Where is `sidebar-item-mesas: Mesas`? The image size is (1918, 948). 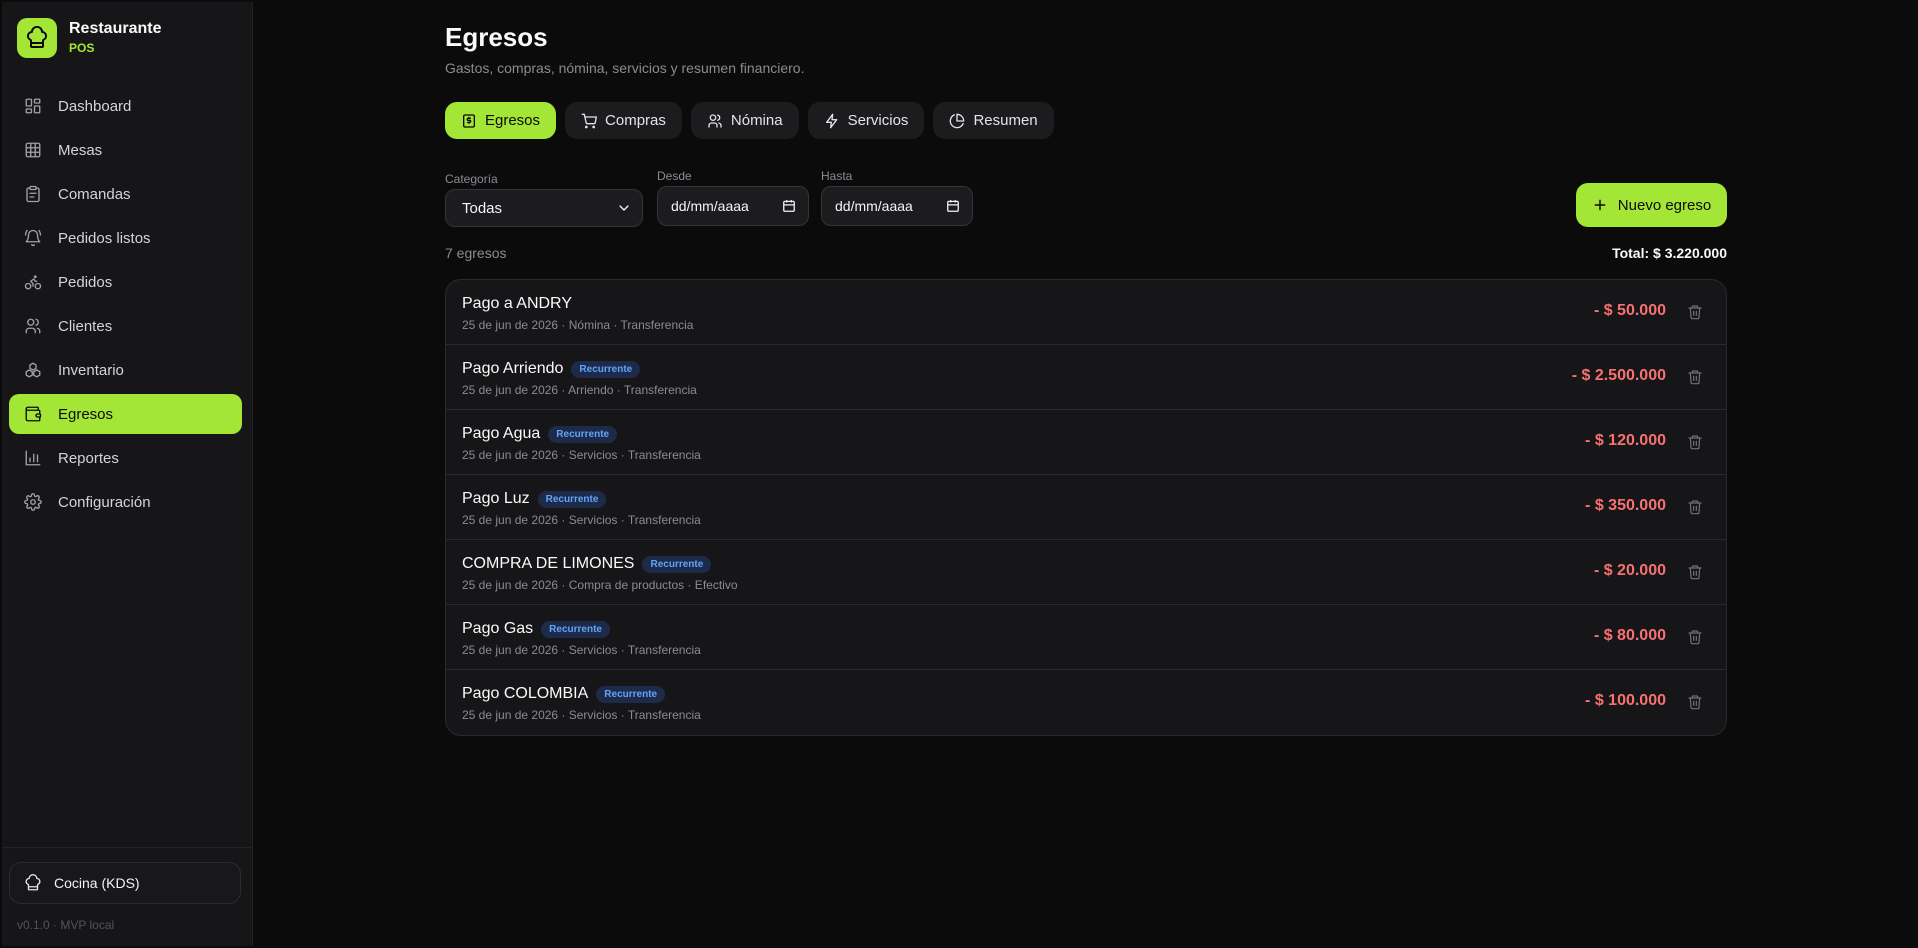
sidebar-item-mesas: Mesas is located at coordinates (125, 150).